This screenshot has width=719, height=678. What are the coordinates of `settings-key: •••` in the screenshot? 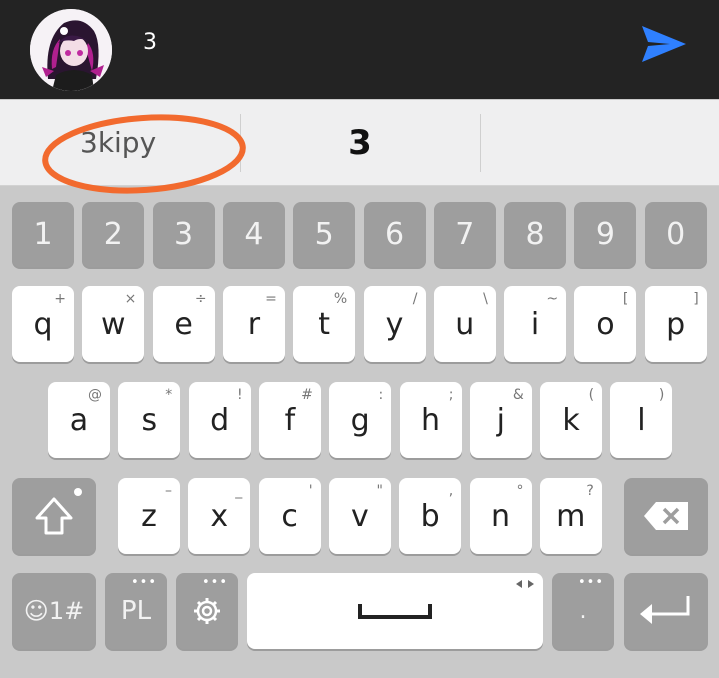 It's located at (207, 611).